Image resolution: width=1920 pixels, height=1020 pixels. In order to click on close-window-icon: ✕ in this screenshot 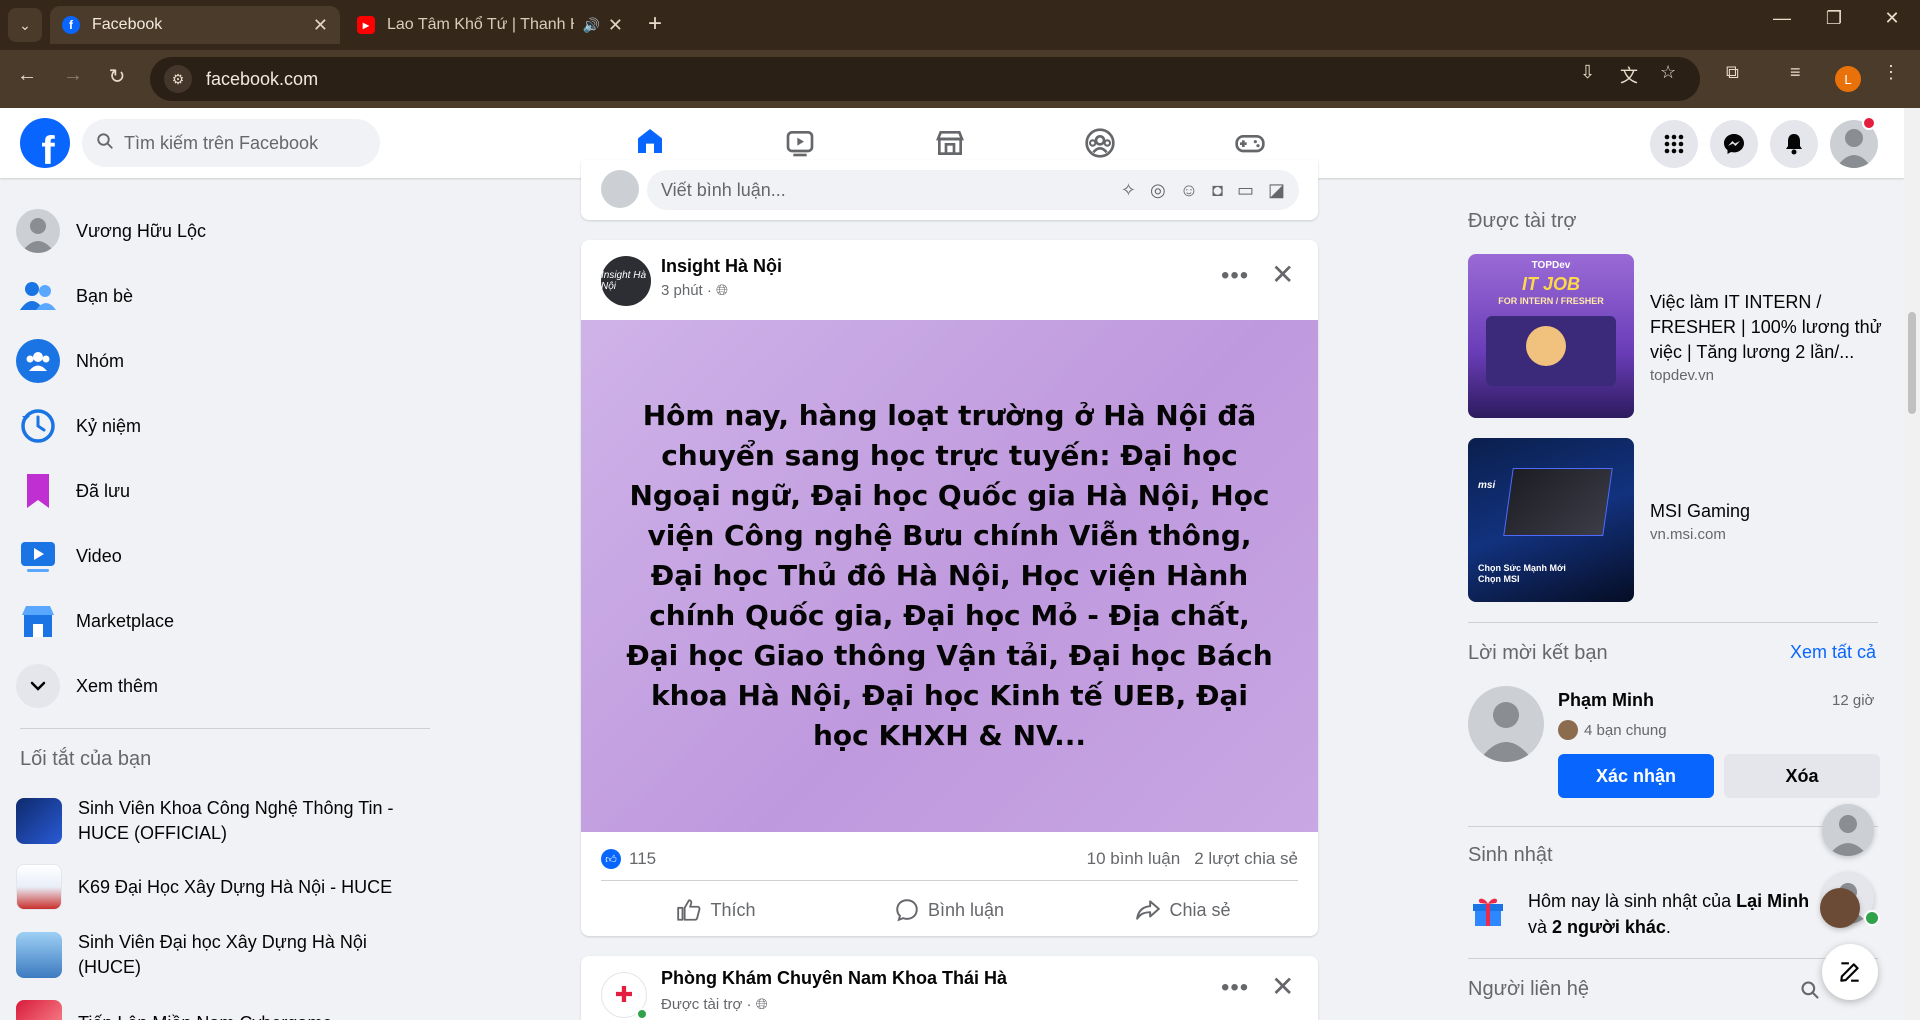, I will do `click(1892, 18)`.